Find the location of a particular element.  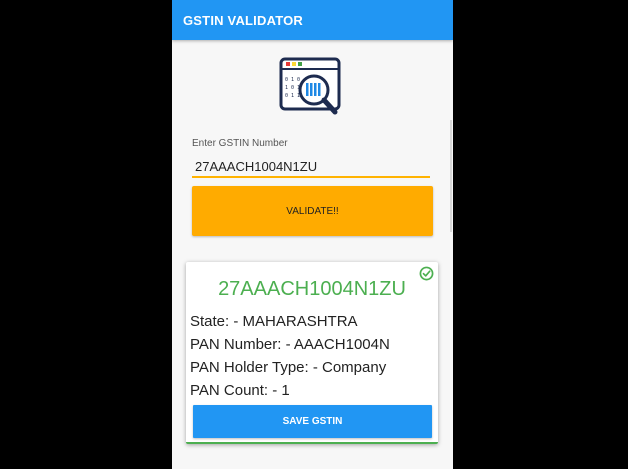

app-bar: GSTIN VALIDATOR is located at coordinates (312, 20).